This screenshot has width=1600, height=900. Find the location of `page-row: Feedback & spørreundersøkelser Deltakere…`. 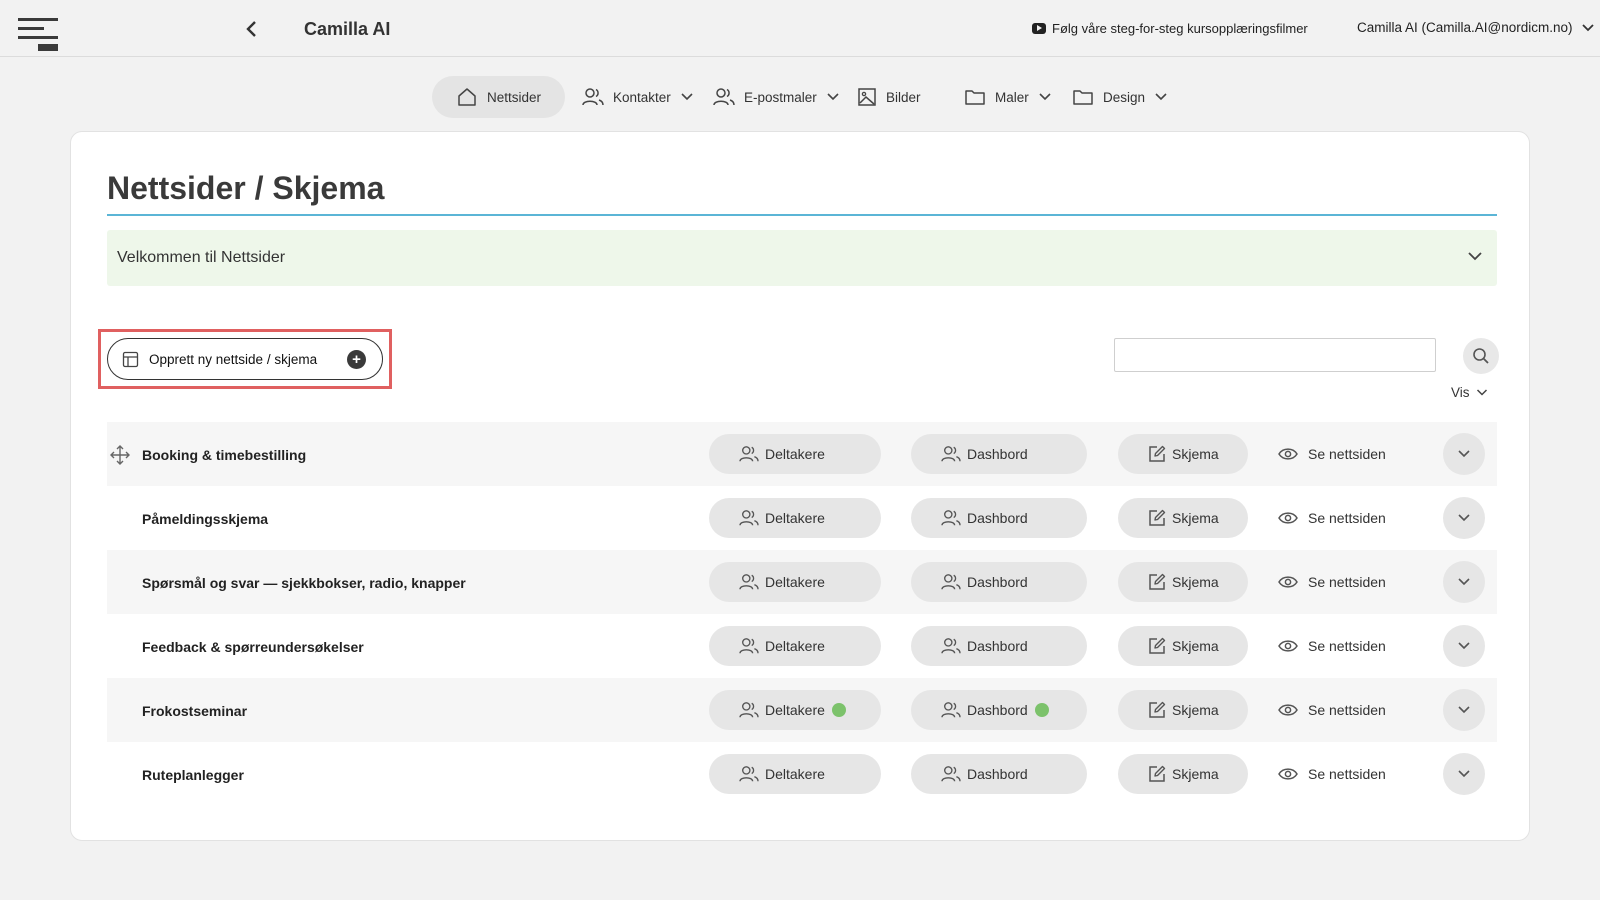

page-row: Feedback & spørreundersøkelser Deltakere… is located at coordinates (802, 646).